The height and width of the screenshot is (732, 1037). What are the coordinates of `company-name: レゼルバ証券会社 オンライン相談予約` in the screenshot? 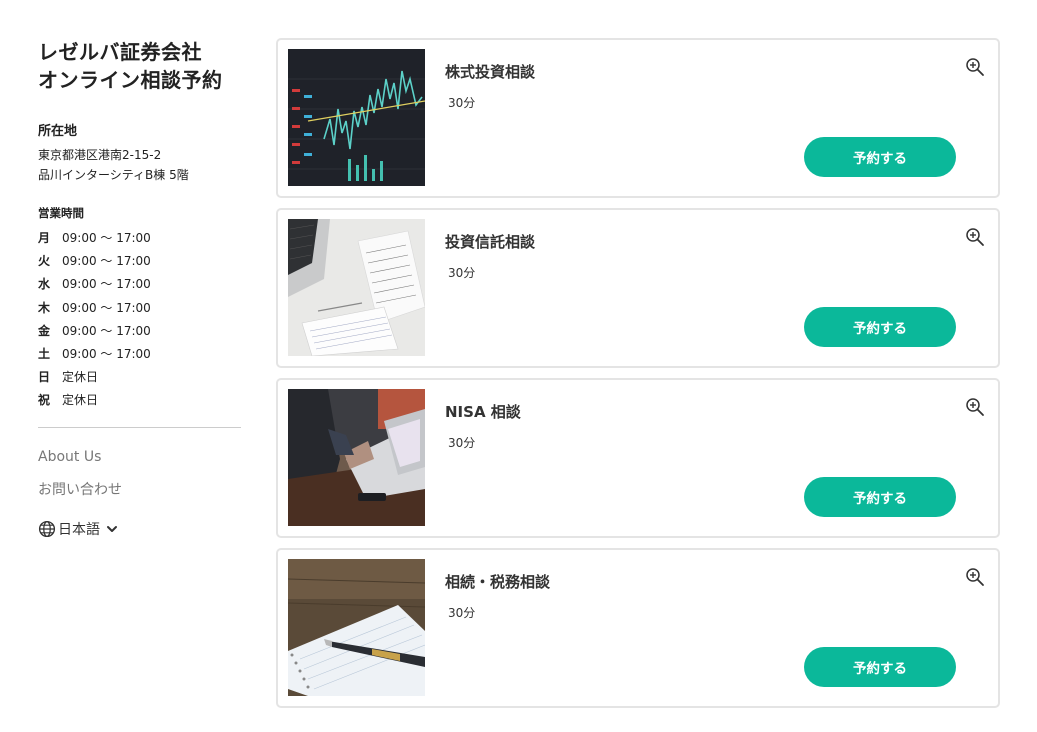 It's located at (139, 66).